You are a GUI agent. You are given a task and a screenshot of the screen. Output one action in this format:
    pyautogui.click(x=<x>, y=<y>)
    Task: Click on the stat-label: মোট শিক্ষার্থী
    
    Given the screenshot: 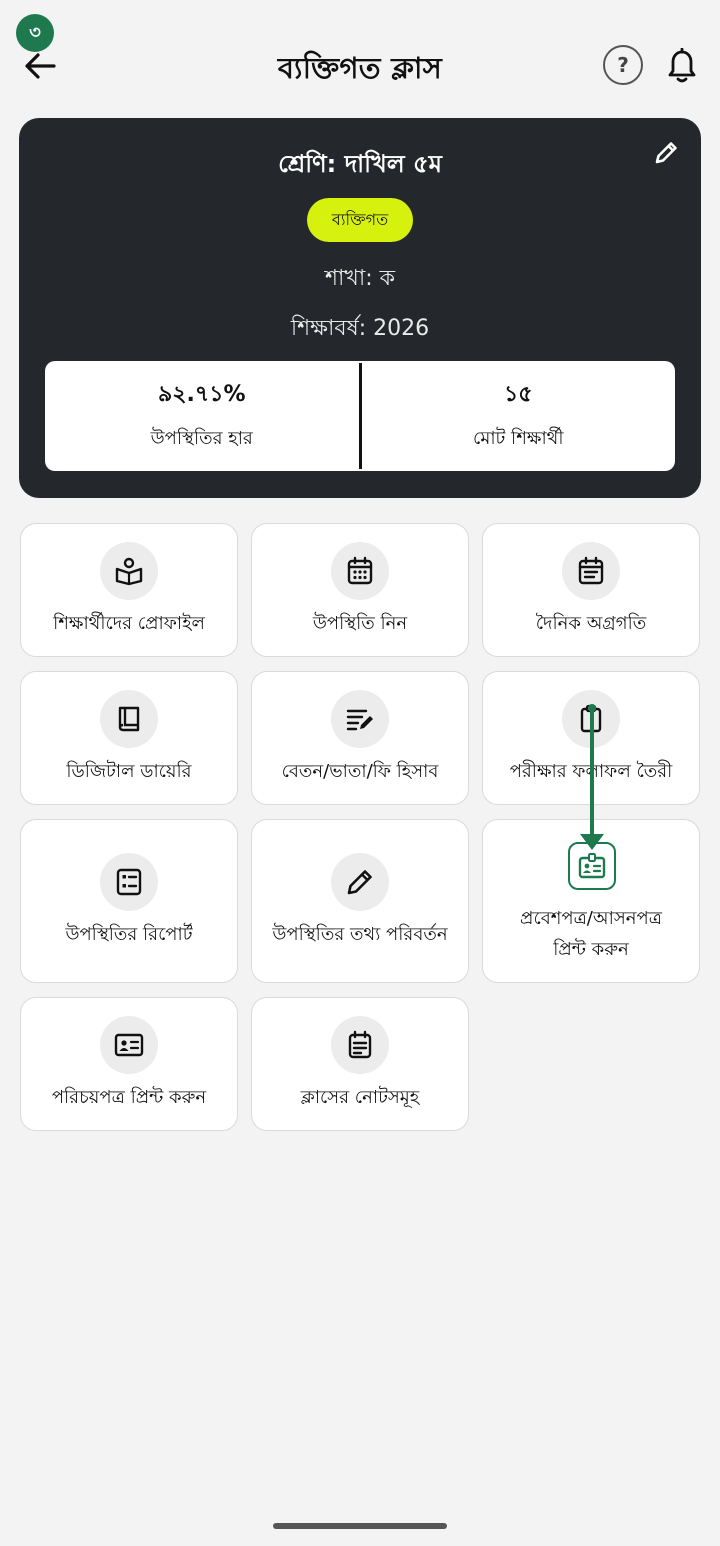 What is the action you would take?
    pyautogui.click(x=518, y=438)
    